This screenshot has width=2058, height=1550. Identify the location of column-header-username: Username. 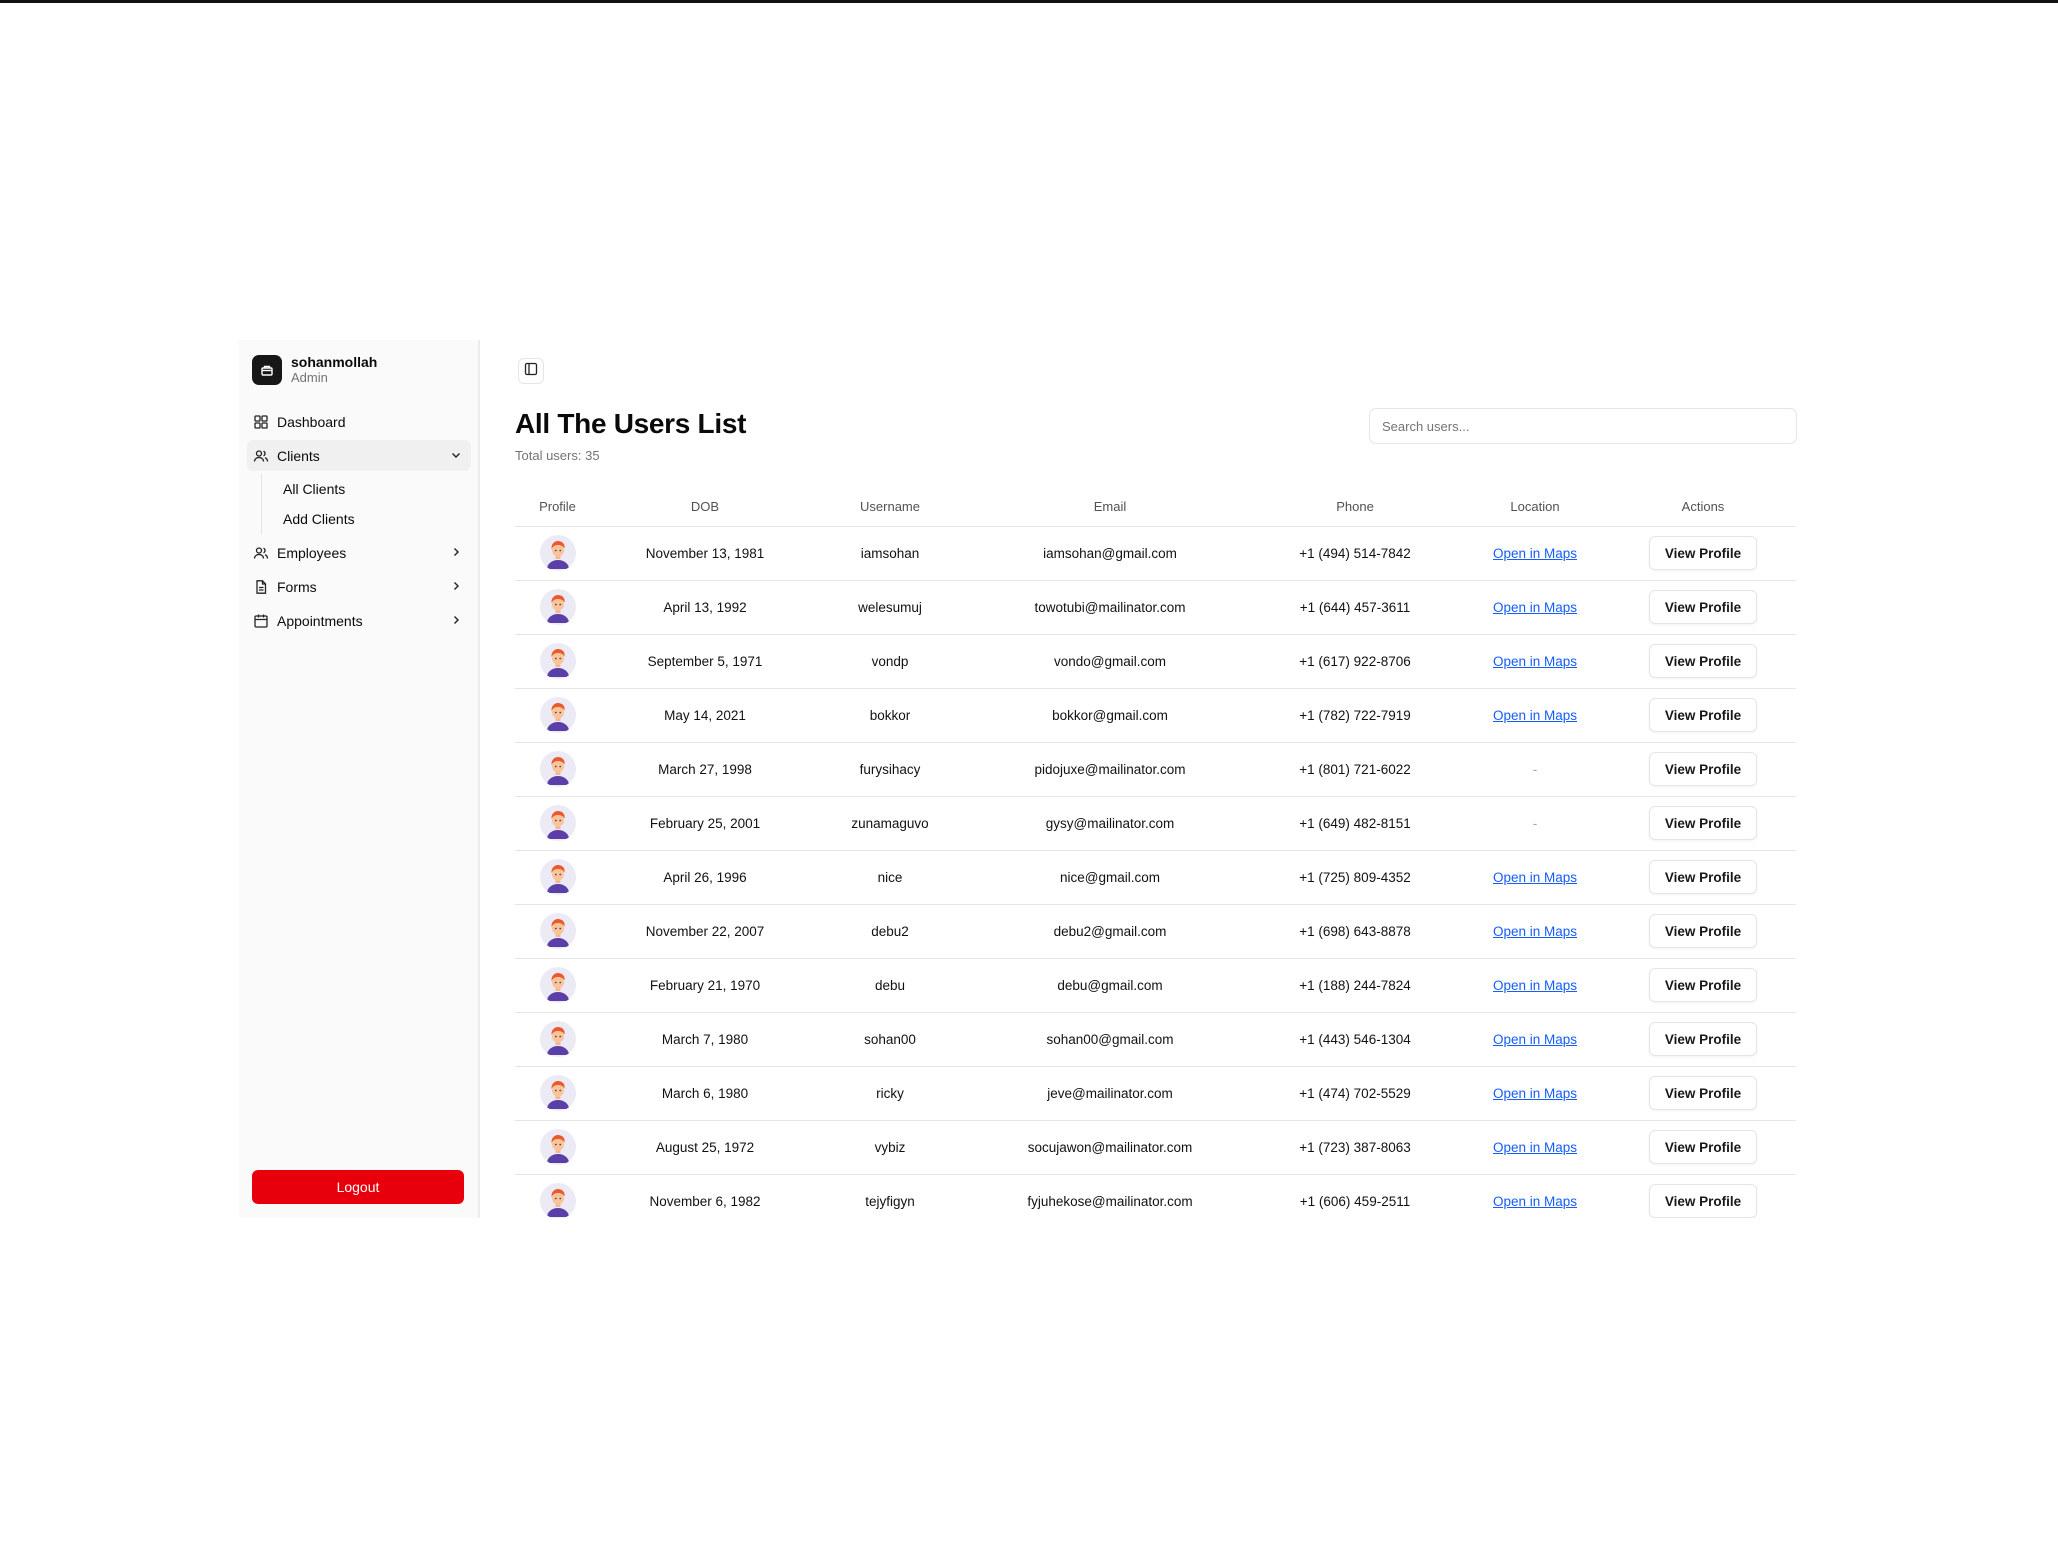
(890, 507).